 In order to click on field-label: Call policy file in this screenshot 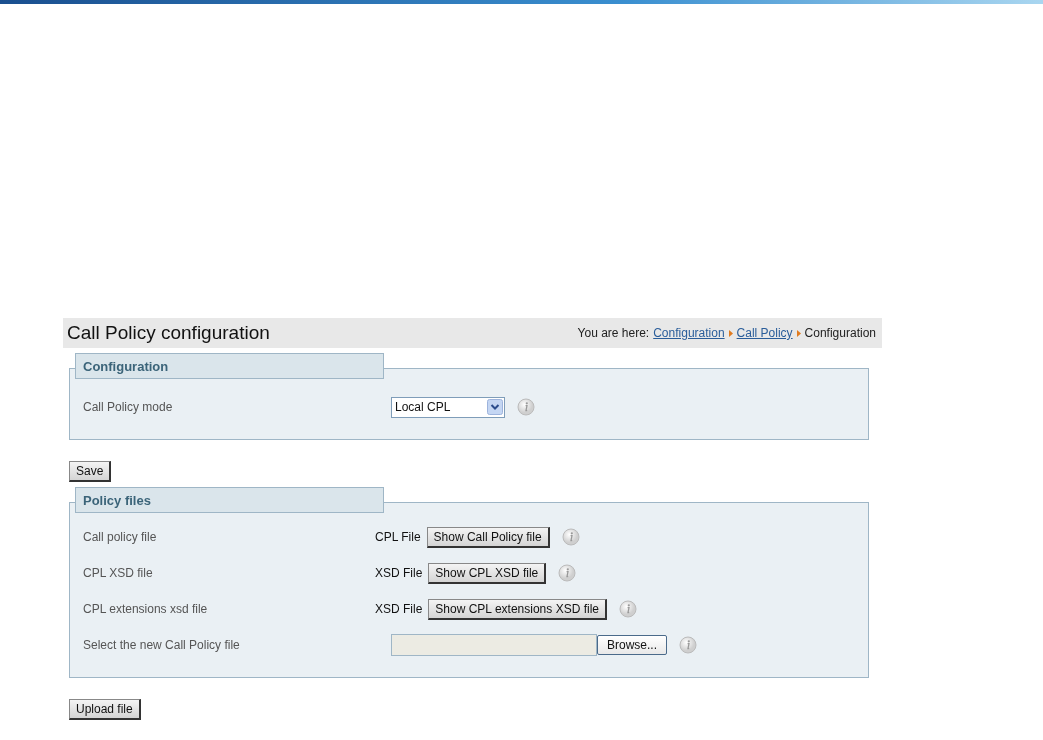, I will do `click(120, 537)`.